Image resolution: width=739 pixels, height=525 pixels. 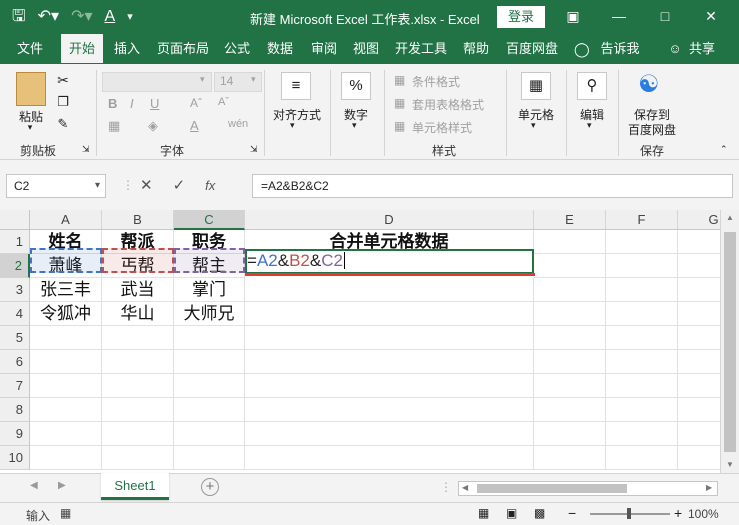 I want to click on conditional-format-button: 条件格式, so click(x=436, y=81).